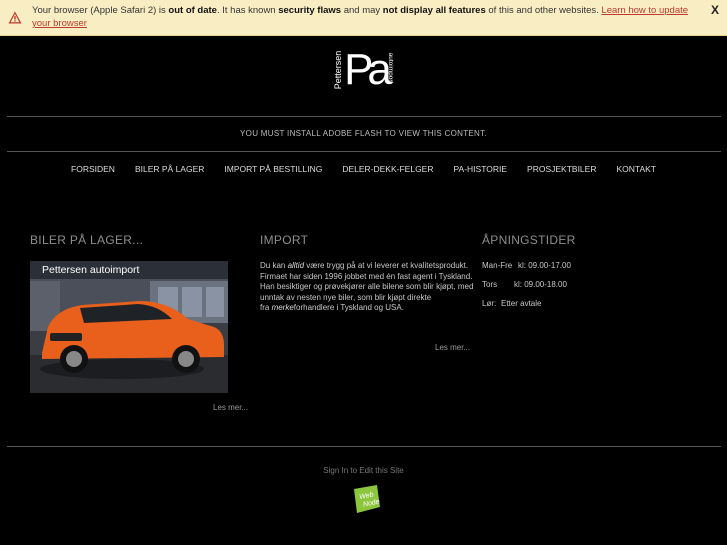 This screenshot has height=545, width=727. I want to click on hours-time: kl: 09.00-17.00, so click(544, 265).